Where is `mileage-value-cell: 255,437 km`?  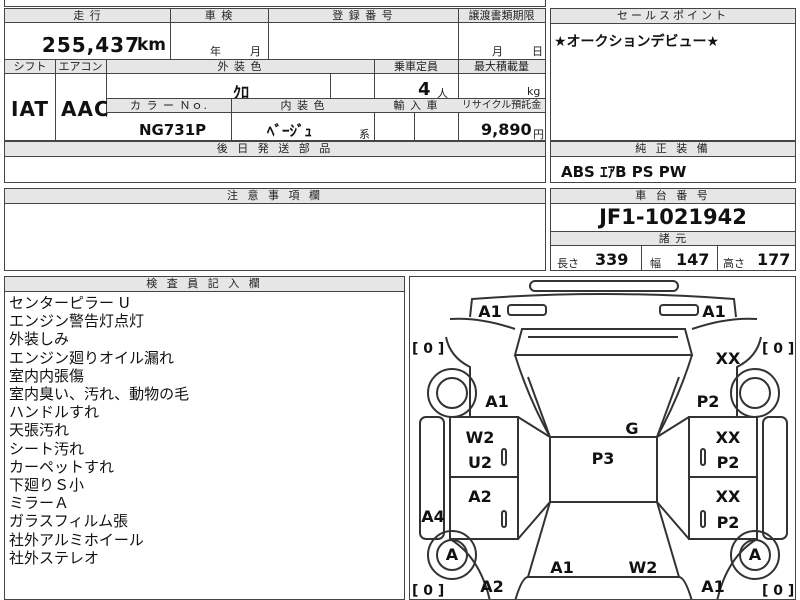 mileage-value-cell: 255,437 km is located at coordinates (87, 41).